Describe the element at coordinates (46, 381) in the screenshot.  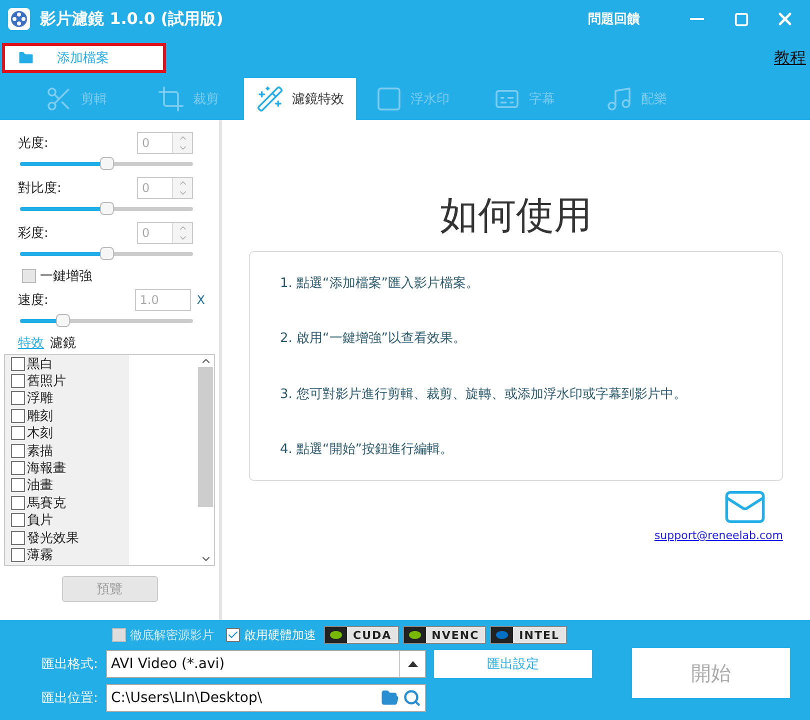
I see `effect-label: 舊照片` at that location.